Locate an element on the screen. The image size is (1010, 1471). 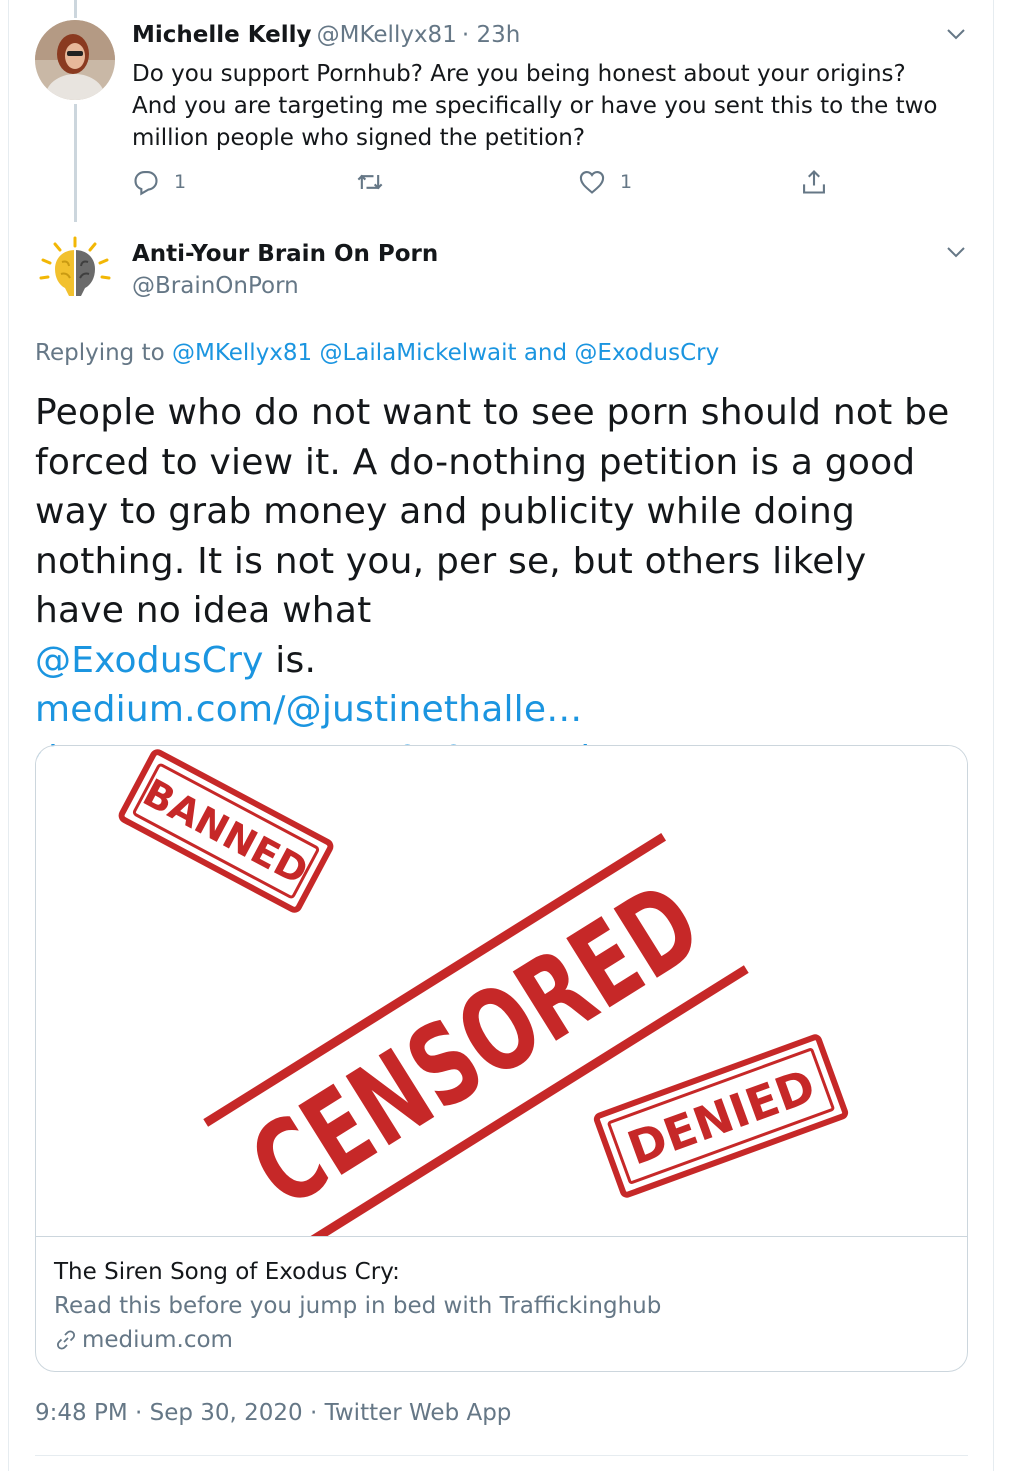
avatar-michelle-image is located at coordinates (75, 60).